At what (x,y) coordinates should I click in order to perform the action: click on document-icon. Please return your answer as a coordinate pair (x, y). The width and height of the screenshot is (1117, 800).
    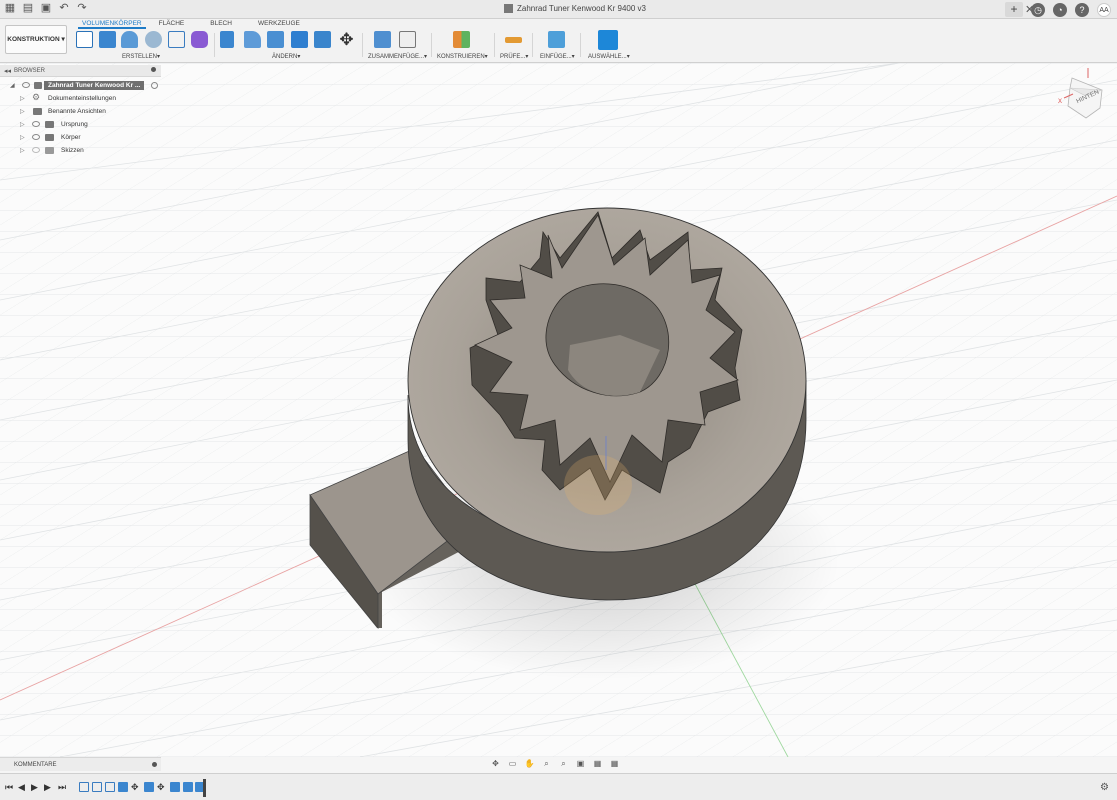
    Looking at the image, I should click on (38, 85).